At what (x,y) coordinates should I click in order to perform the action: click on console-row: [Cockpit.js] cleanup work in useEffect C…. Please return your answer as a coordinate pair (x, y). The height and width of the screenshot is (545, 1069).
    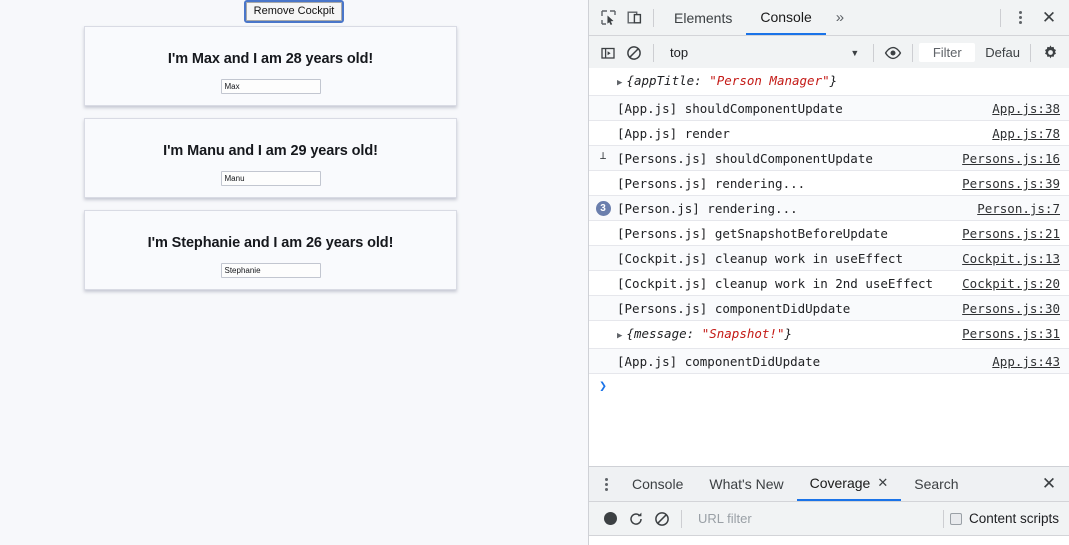
    Looking at the image, I should click on (829, 258).